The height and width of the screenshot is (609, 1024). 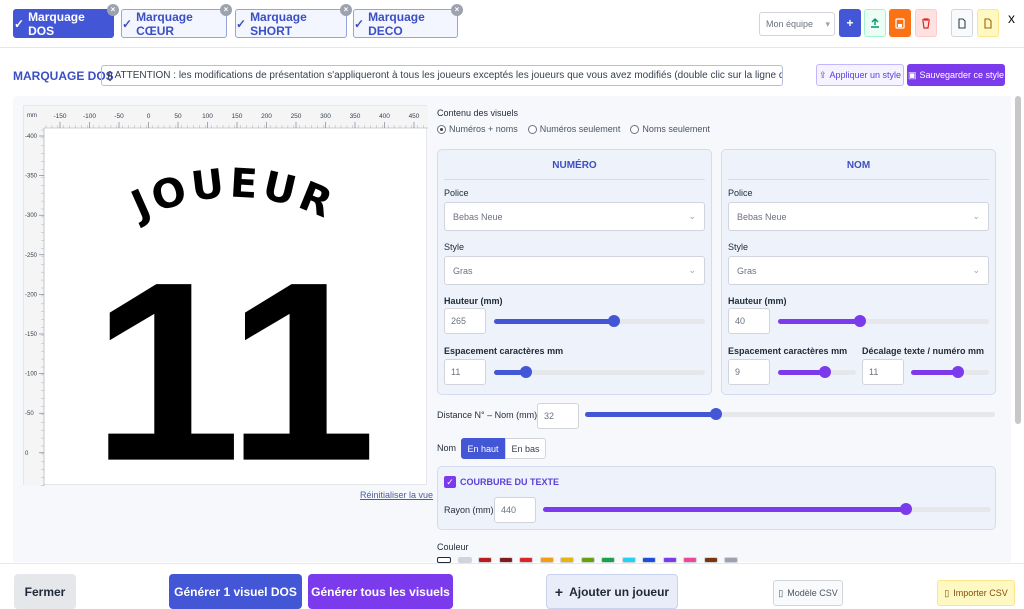 I want to click on name-top-button: En haut, so click(x=483, y=448).